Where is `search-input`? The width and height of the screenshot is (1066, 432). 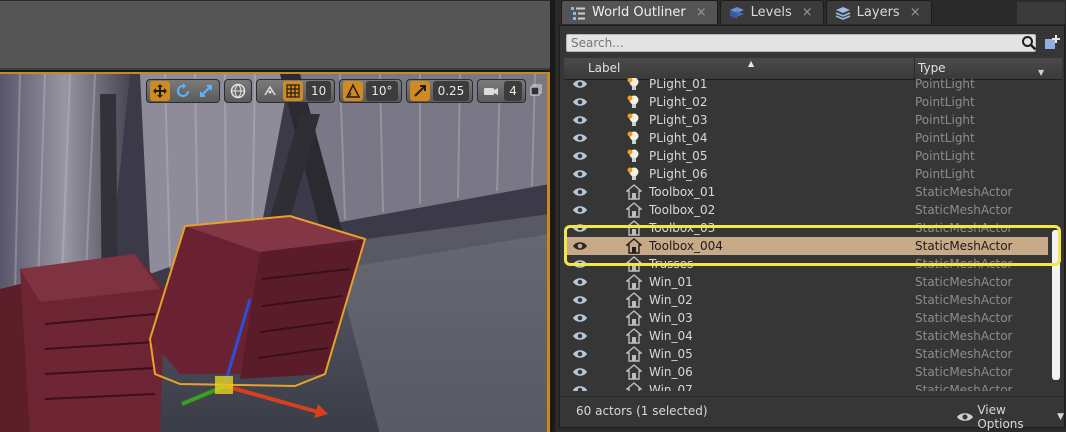 search-input is located at coordinates (801, 43).